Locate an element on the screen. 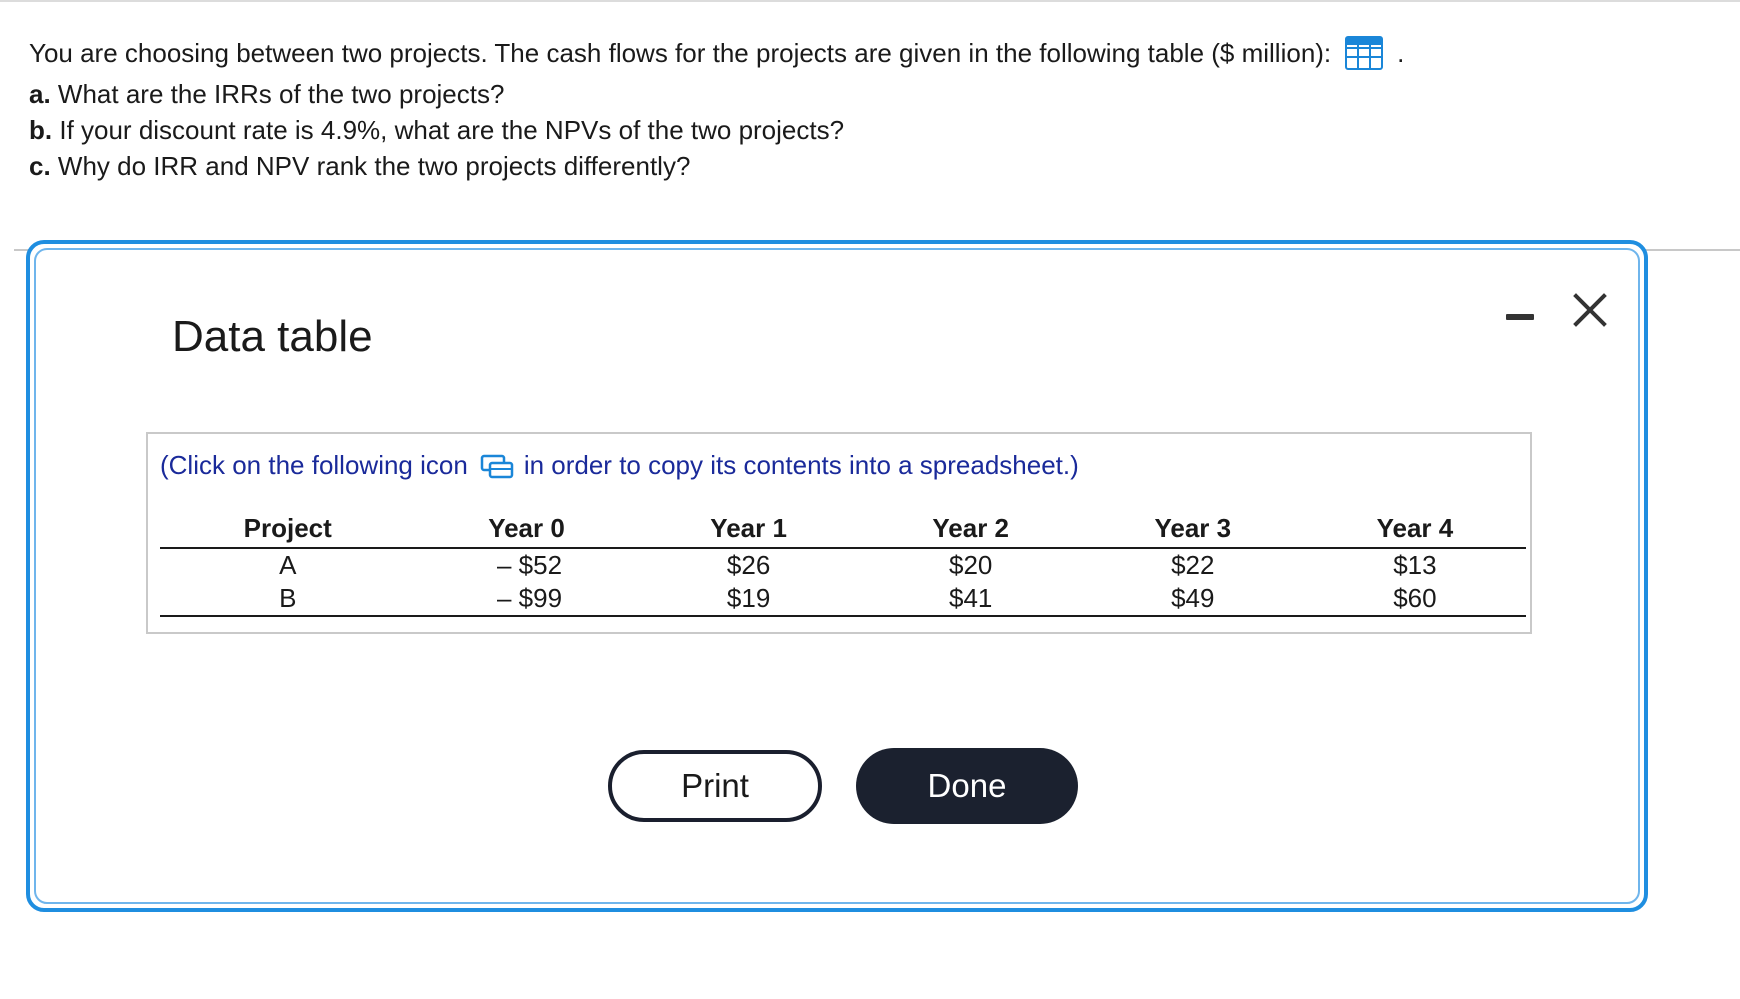 This screenshot has width=1740, height=999. table-cell: $20 is located at coordinates (971, 565).